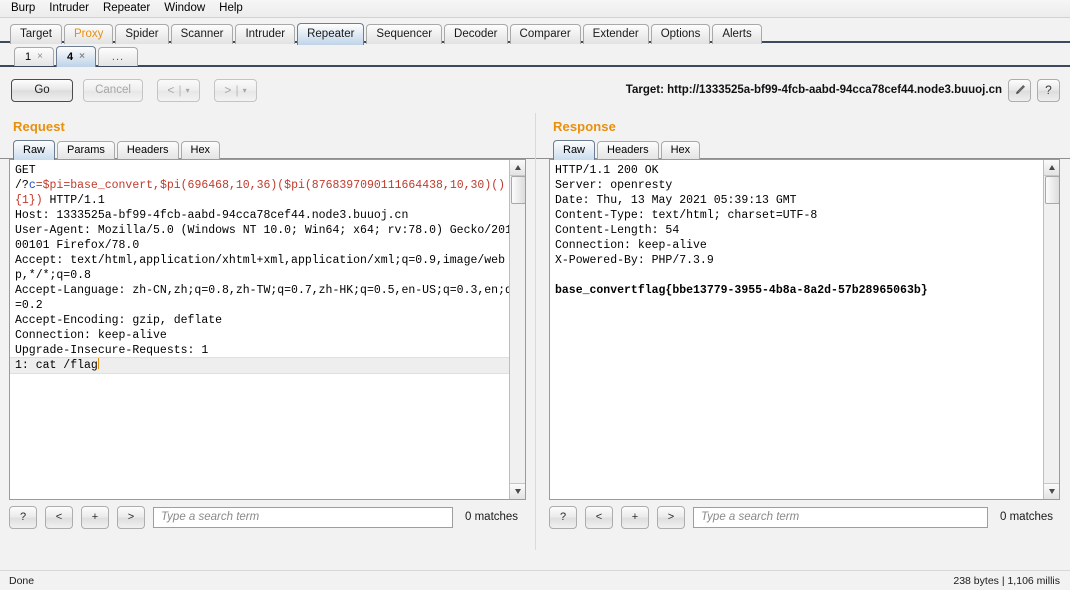 The width and height of the screenshot is (1070, 590). I want to click on tab-alerts: Alerts, so click(737, 34).